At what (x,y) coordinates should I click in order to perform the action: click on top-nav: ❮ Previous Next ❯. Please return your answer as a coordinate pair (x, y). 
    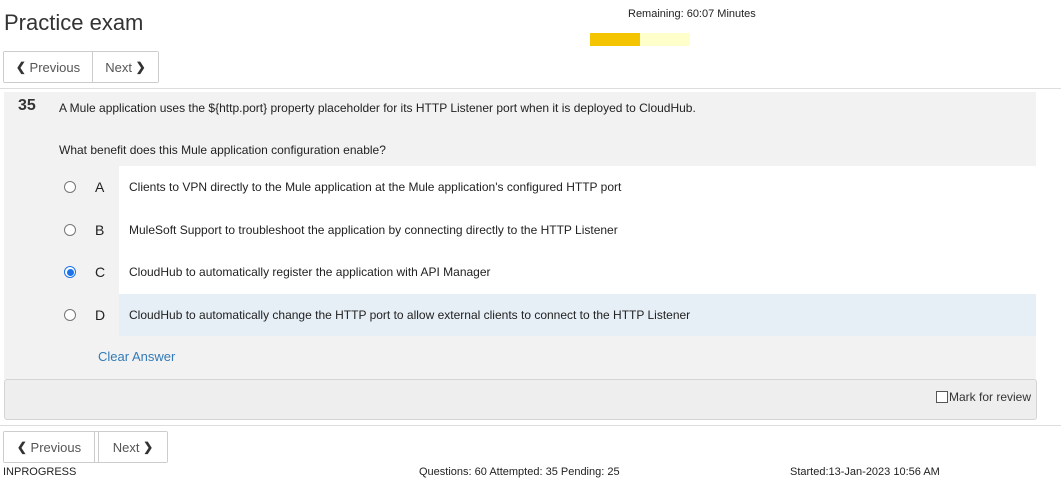
    Looking at the image, I should click on (81, 67).